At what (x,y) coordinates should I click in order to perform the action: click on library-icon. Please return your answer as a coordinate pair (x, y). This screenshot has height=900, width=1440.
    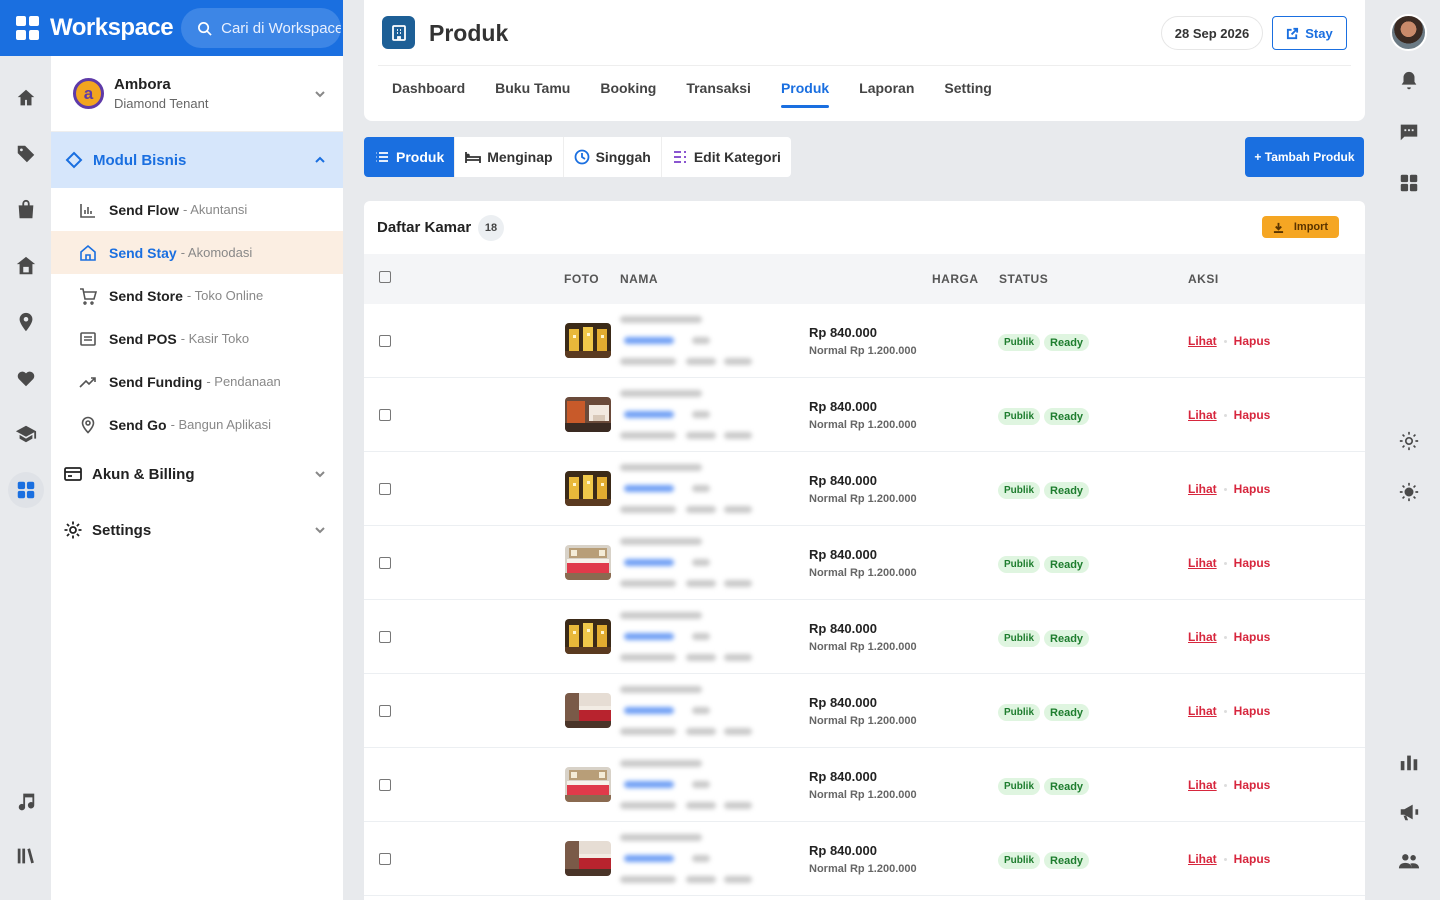
    Looking at the image, I should click on (26, 856).